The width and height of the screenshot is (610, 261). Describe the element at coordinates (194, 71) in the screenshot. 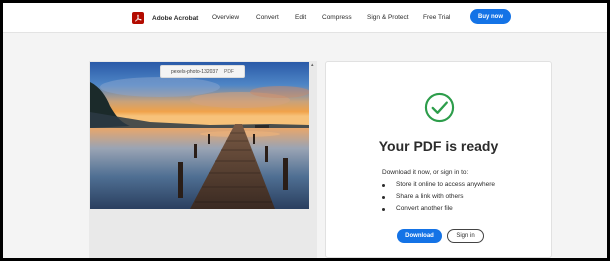

I see `file-name: pexels-photo-132037` at that location.